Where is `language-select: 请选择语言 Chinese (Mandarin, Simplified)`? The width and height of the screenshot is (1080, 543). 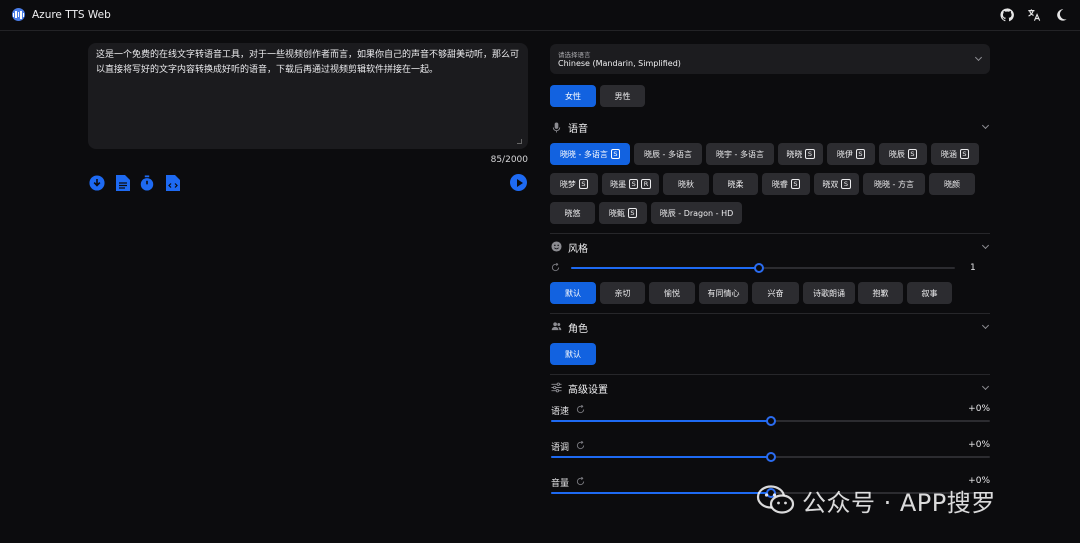 language-select: 请选择语言 Chinese (Mandarin, Simplified) is located at coordinates (770, 59).